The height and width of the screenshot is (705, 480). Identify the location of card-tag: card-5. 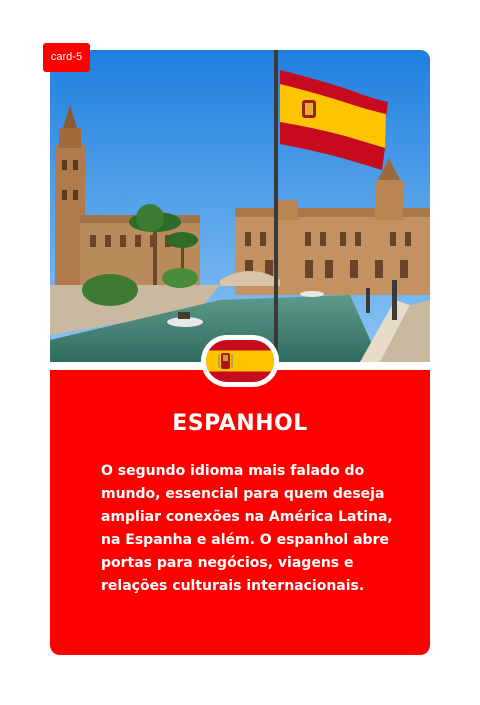
(66, 57).